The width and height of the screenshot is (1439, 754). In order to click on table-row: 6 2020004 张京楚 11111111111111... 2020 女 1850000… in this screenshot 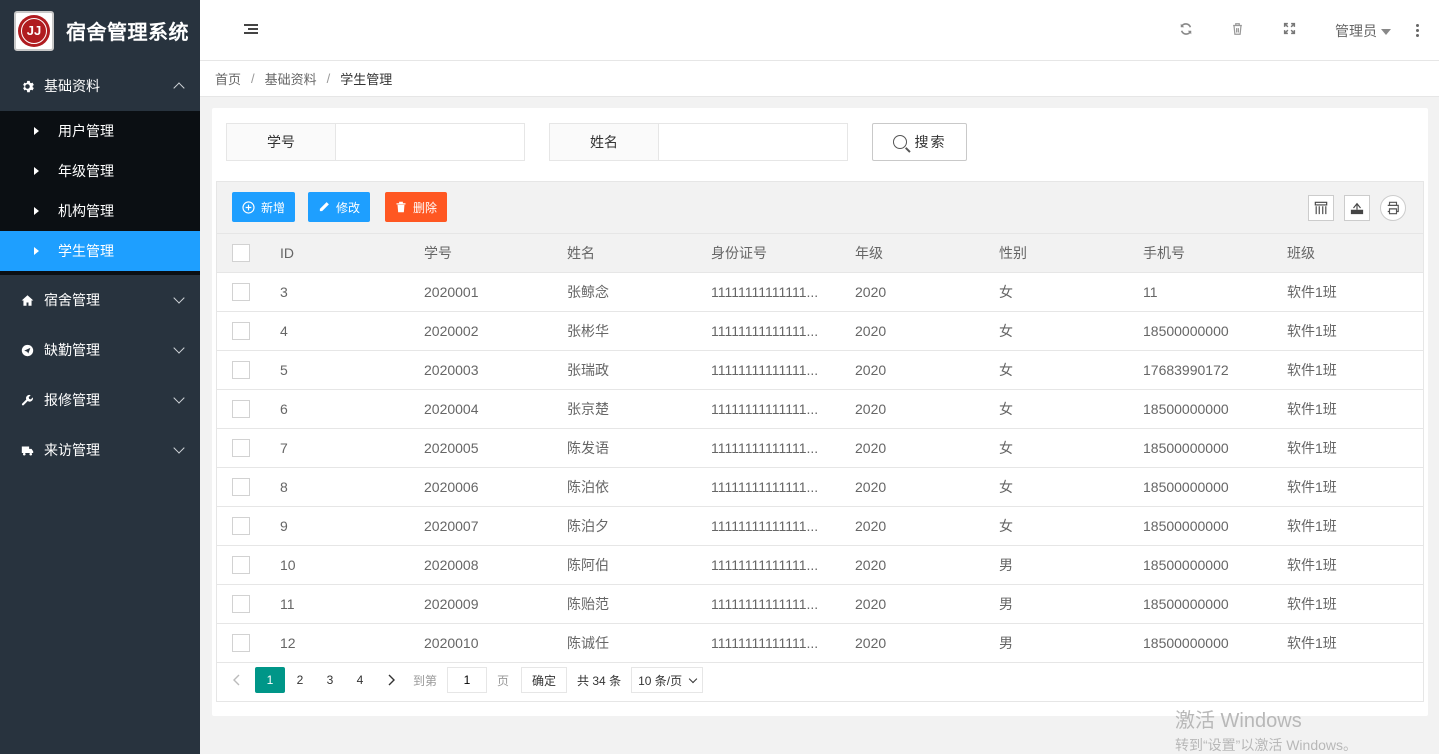, I will do `click(820, 409)`.